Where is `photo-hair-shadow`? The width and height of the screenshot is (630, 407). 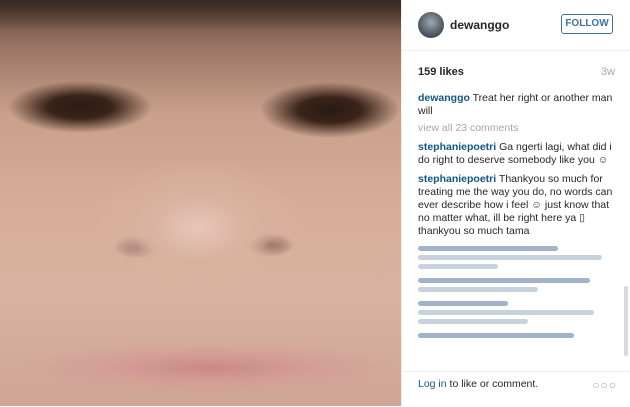 photo-hair-shadow is located at coordinates (200, 15).